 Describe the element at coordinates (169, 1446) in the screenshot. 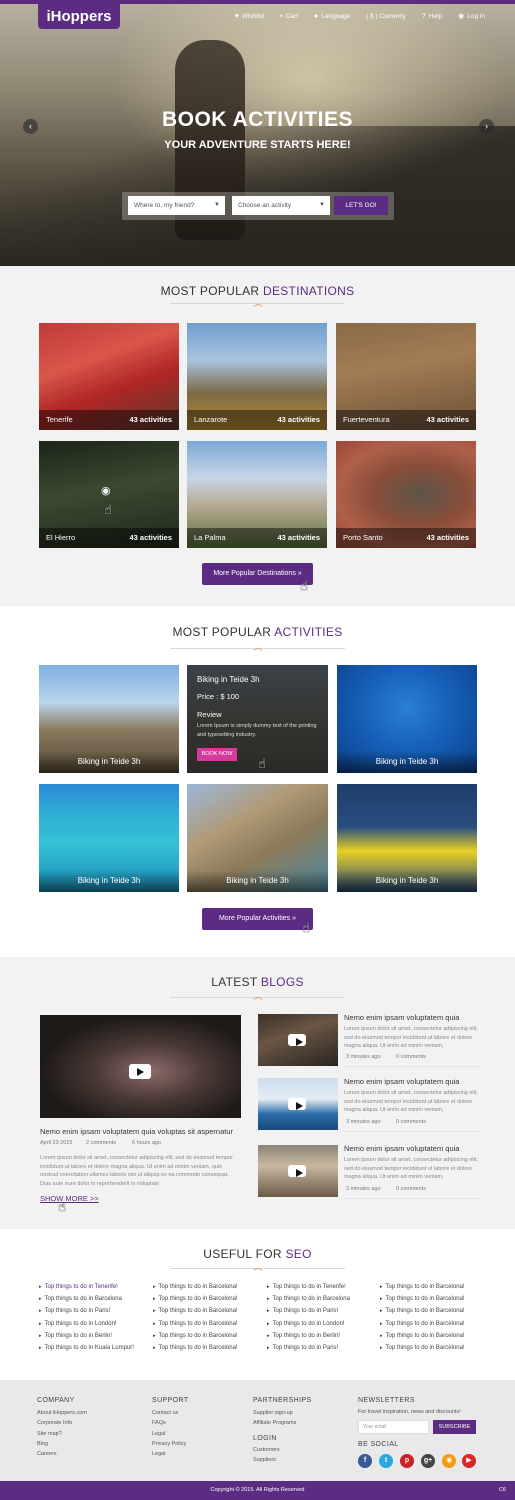

I see `footer-link: Privacy Policy` at that location.